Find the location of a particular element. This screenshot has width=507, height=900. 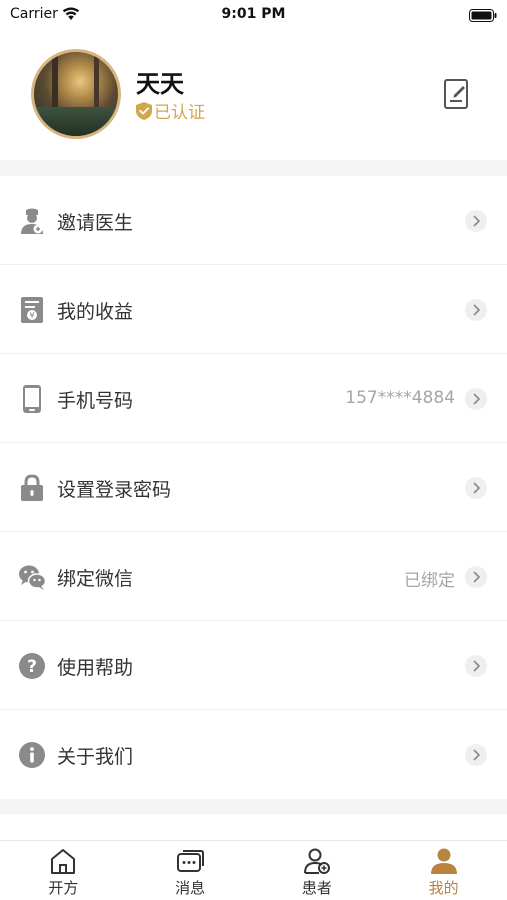

menu-item-bind-wechat: 绑定微信 已绑定 is located at coordinates (253, 576).